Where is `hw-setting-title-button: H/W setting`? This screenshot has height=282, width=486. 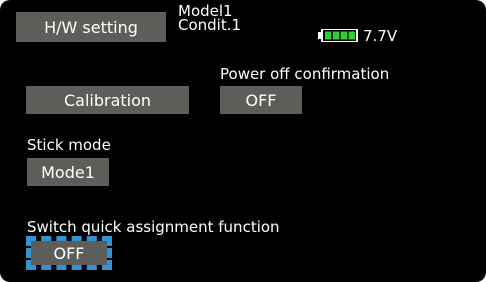
hw-setting-title-button: H/W setting is located at coordinates (91, 27).